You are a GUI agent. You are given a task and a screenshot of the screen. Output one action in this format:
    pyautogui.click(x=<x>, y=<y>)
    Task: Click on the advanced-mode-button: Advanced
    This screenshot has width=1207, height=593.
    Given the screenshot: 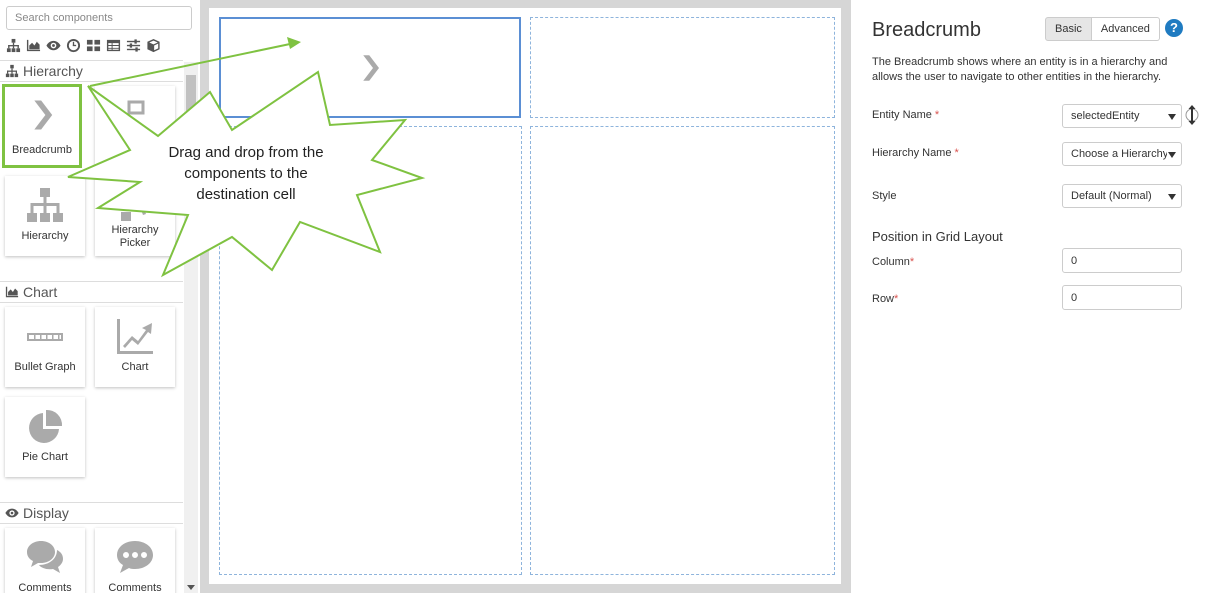 What is the action you would take?
    pyautogui.click(x=1125, y=29)
    